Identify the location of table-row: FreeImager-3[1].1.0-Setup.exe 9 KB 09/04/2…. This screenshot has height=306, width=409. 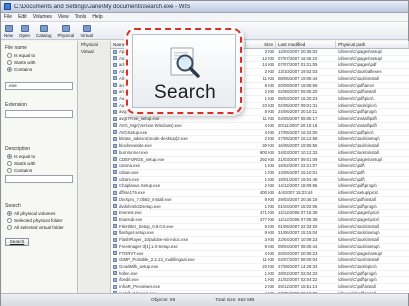
(260, 247).